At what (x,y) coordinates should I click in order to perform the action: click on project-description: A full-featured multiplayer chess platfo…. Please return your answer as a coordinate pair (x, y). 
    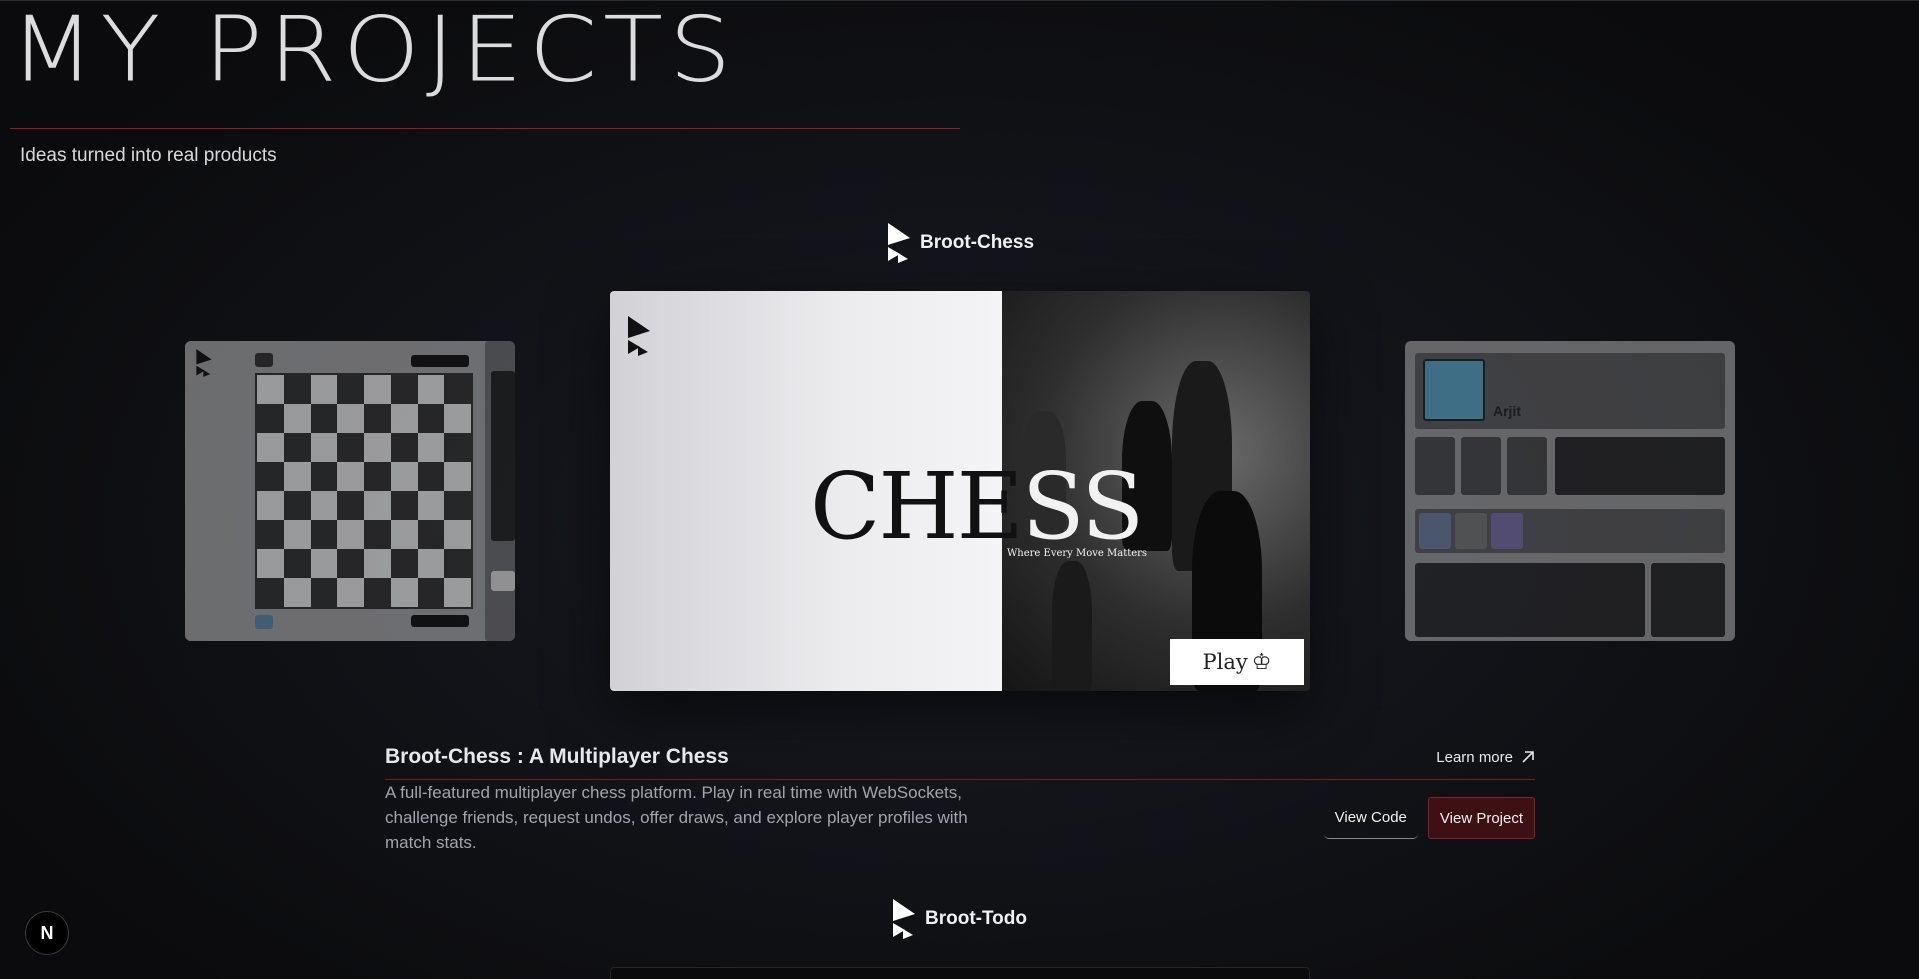
    Looking at the image, I should click on (676, 817).